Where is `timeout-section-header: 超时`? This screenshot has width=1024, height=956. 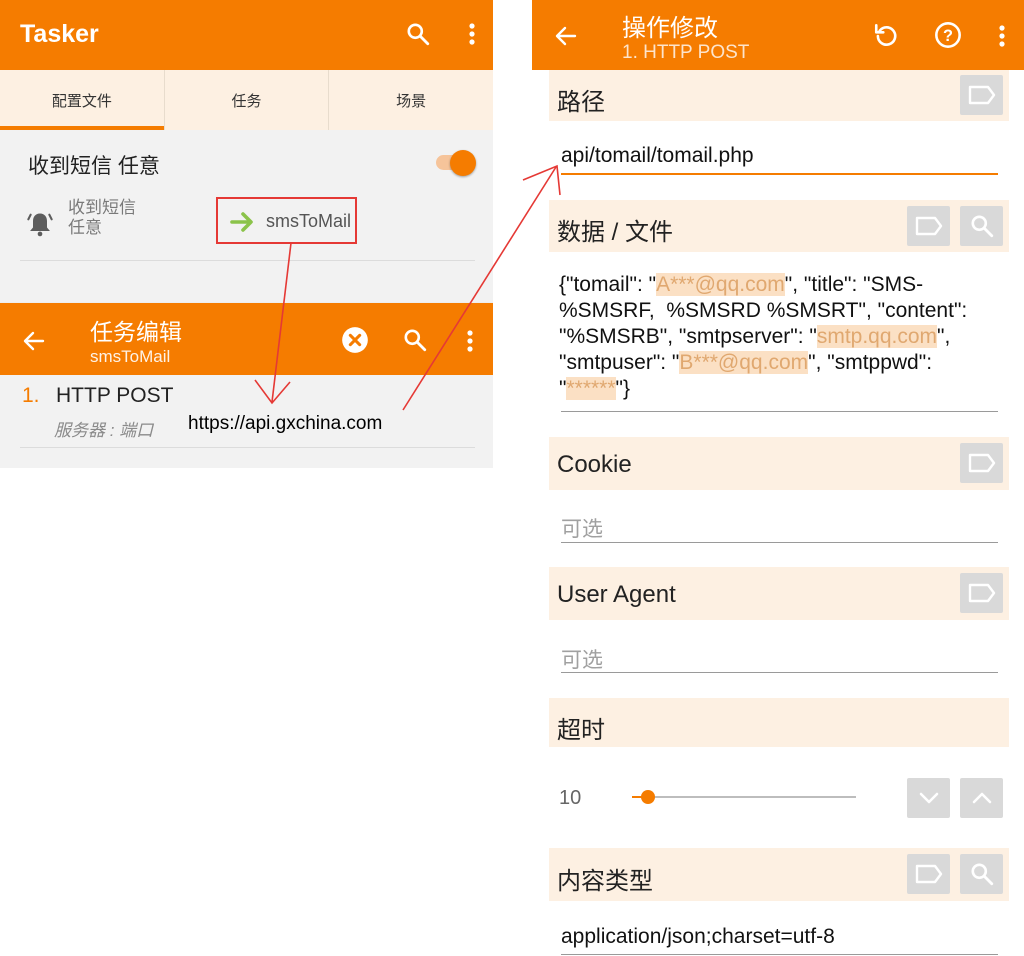 timeout-section-header: 超时 is located at coordinates (779, 722).